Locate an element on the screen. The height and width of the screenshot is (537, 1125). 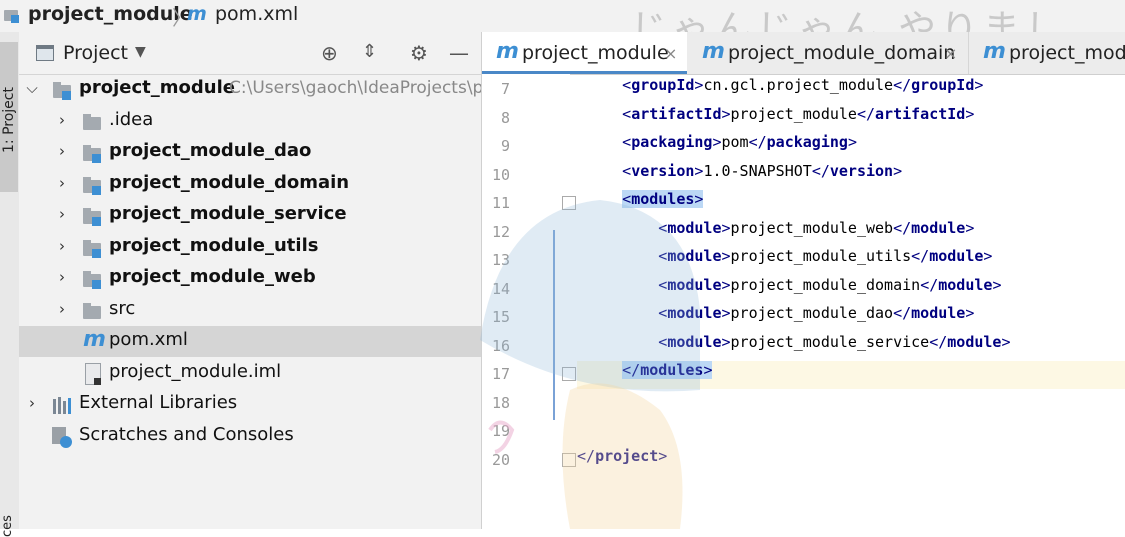
tree-item: Scratches and Consoles is located at coordinates (250, 436).